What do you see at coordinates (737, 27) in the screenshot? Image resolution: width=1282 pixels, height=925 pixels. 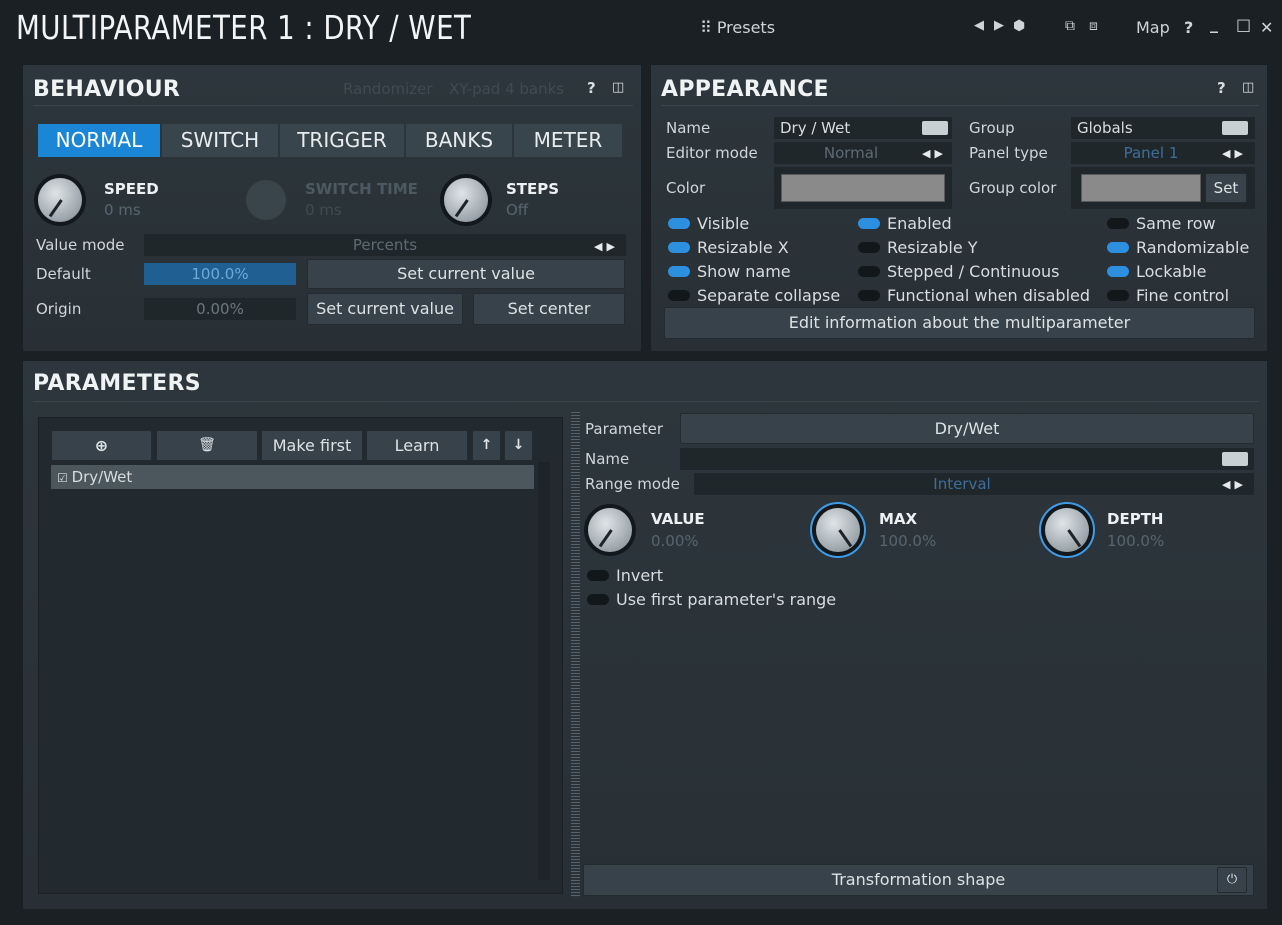 I see `presets-button: ⠿ Presets` at bounding box center [737, 27].